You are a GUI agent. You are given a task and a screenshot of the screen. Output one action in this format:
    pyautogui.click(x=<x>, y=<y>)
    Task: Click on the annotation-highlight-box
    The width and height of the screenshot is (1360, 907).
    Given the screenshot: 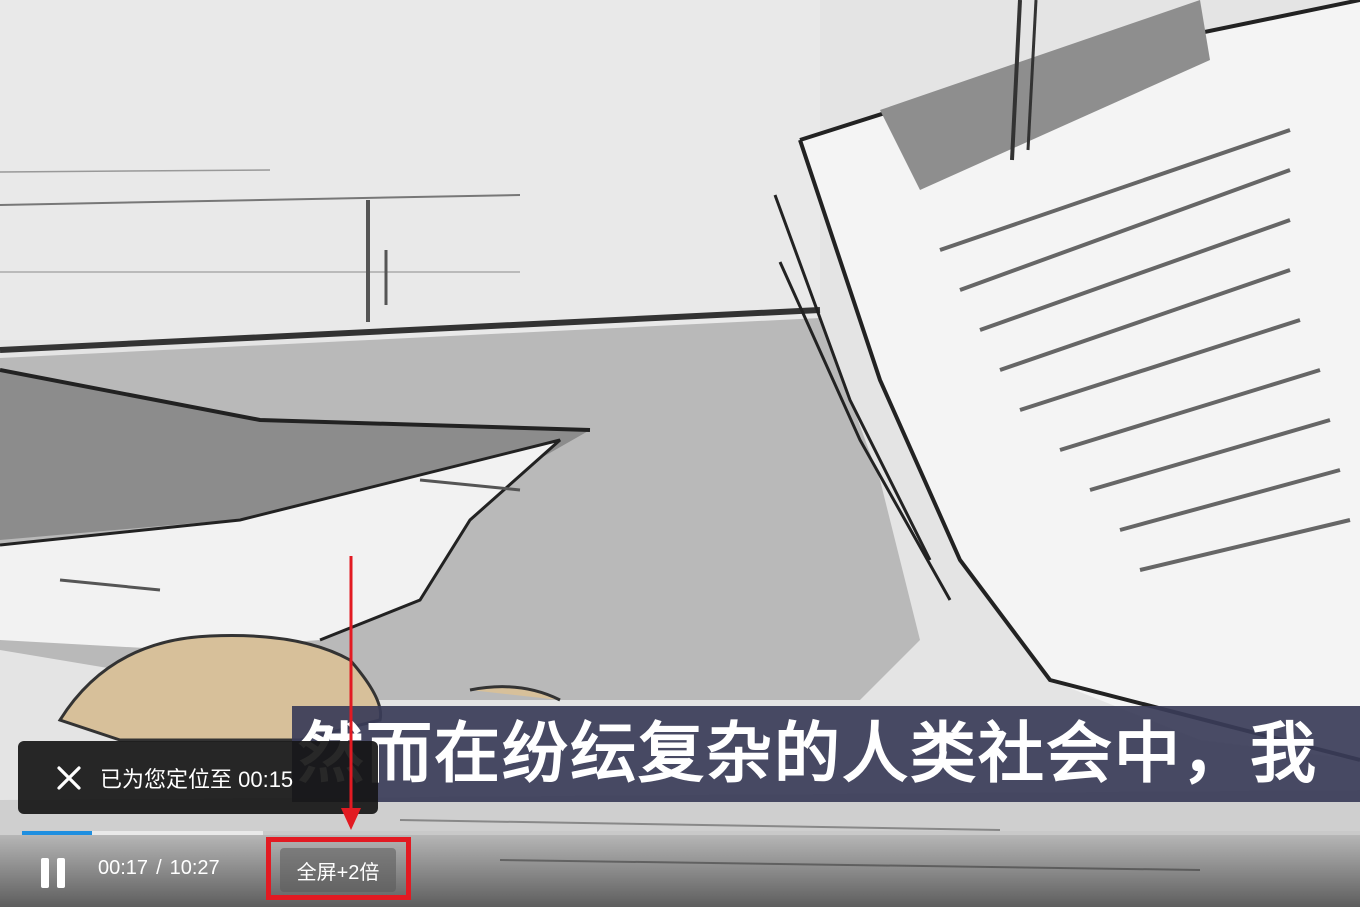 What is the action you would take?
    pyautogui.click(x=338, y=868)
    